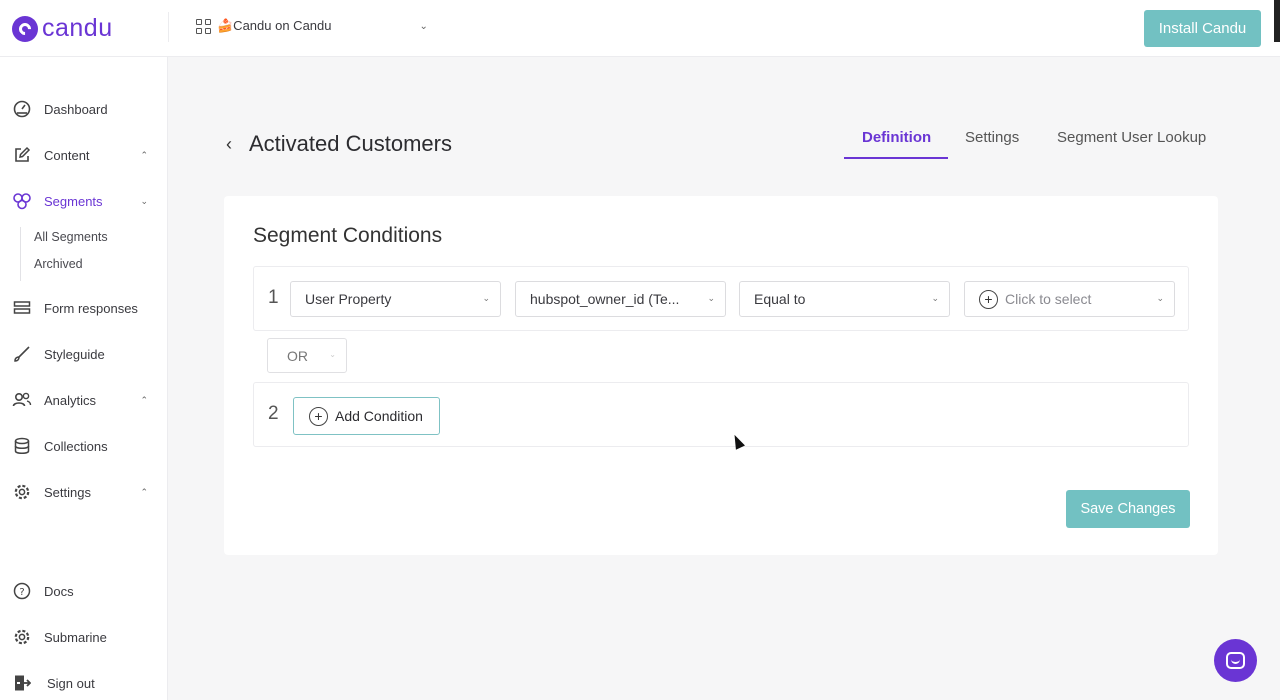 This screenshot has width=1280, height=700. I want to click on property-name-select: hubspot_owner_id (Te... ⌄, so click(620, 299).